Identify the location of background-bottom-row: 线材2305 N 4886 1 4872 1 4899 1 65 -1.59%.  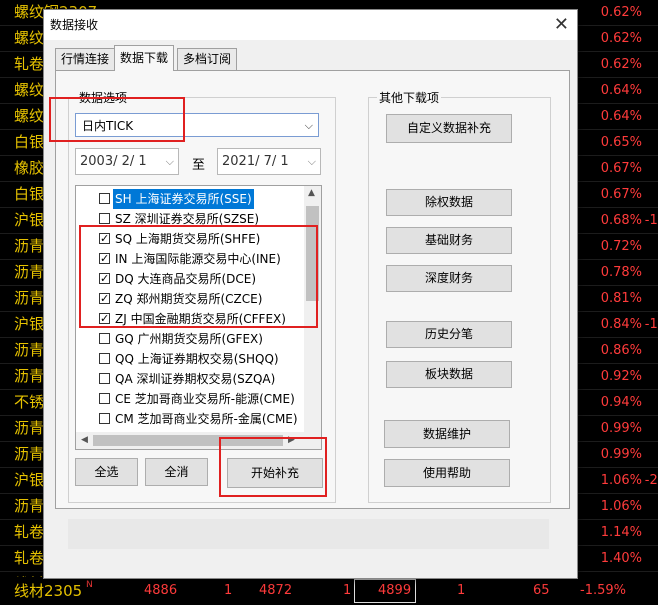
(329, 591).